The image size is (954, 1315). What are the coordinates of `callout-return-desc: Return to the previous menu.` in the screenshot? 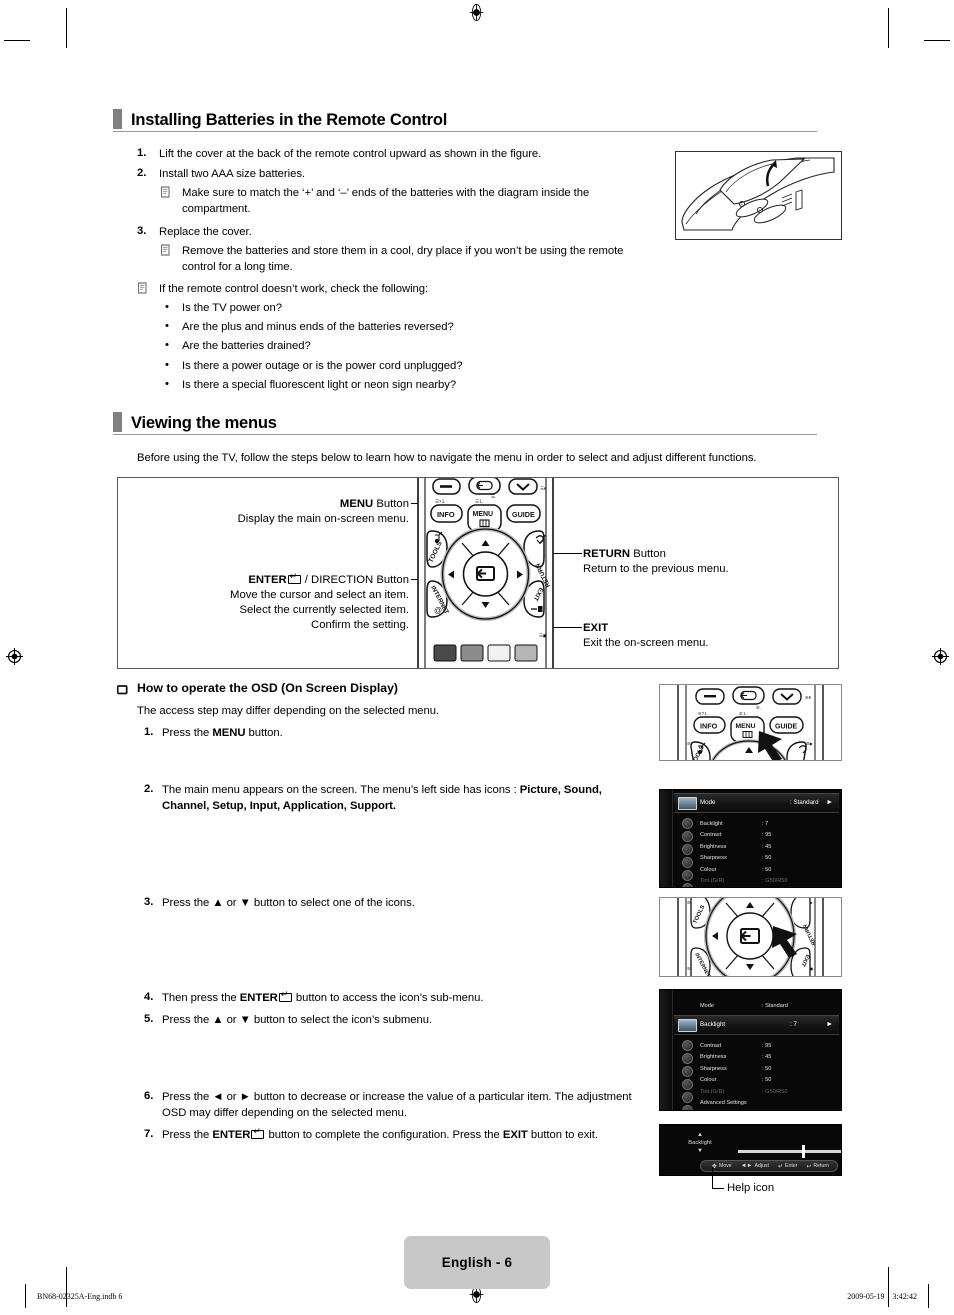 It's located at (656, 569).